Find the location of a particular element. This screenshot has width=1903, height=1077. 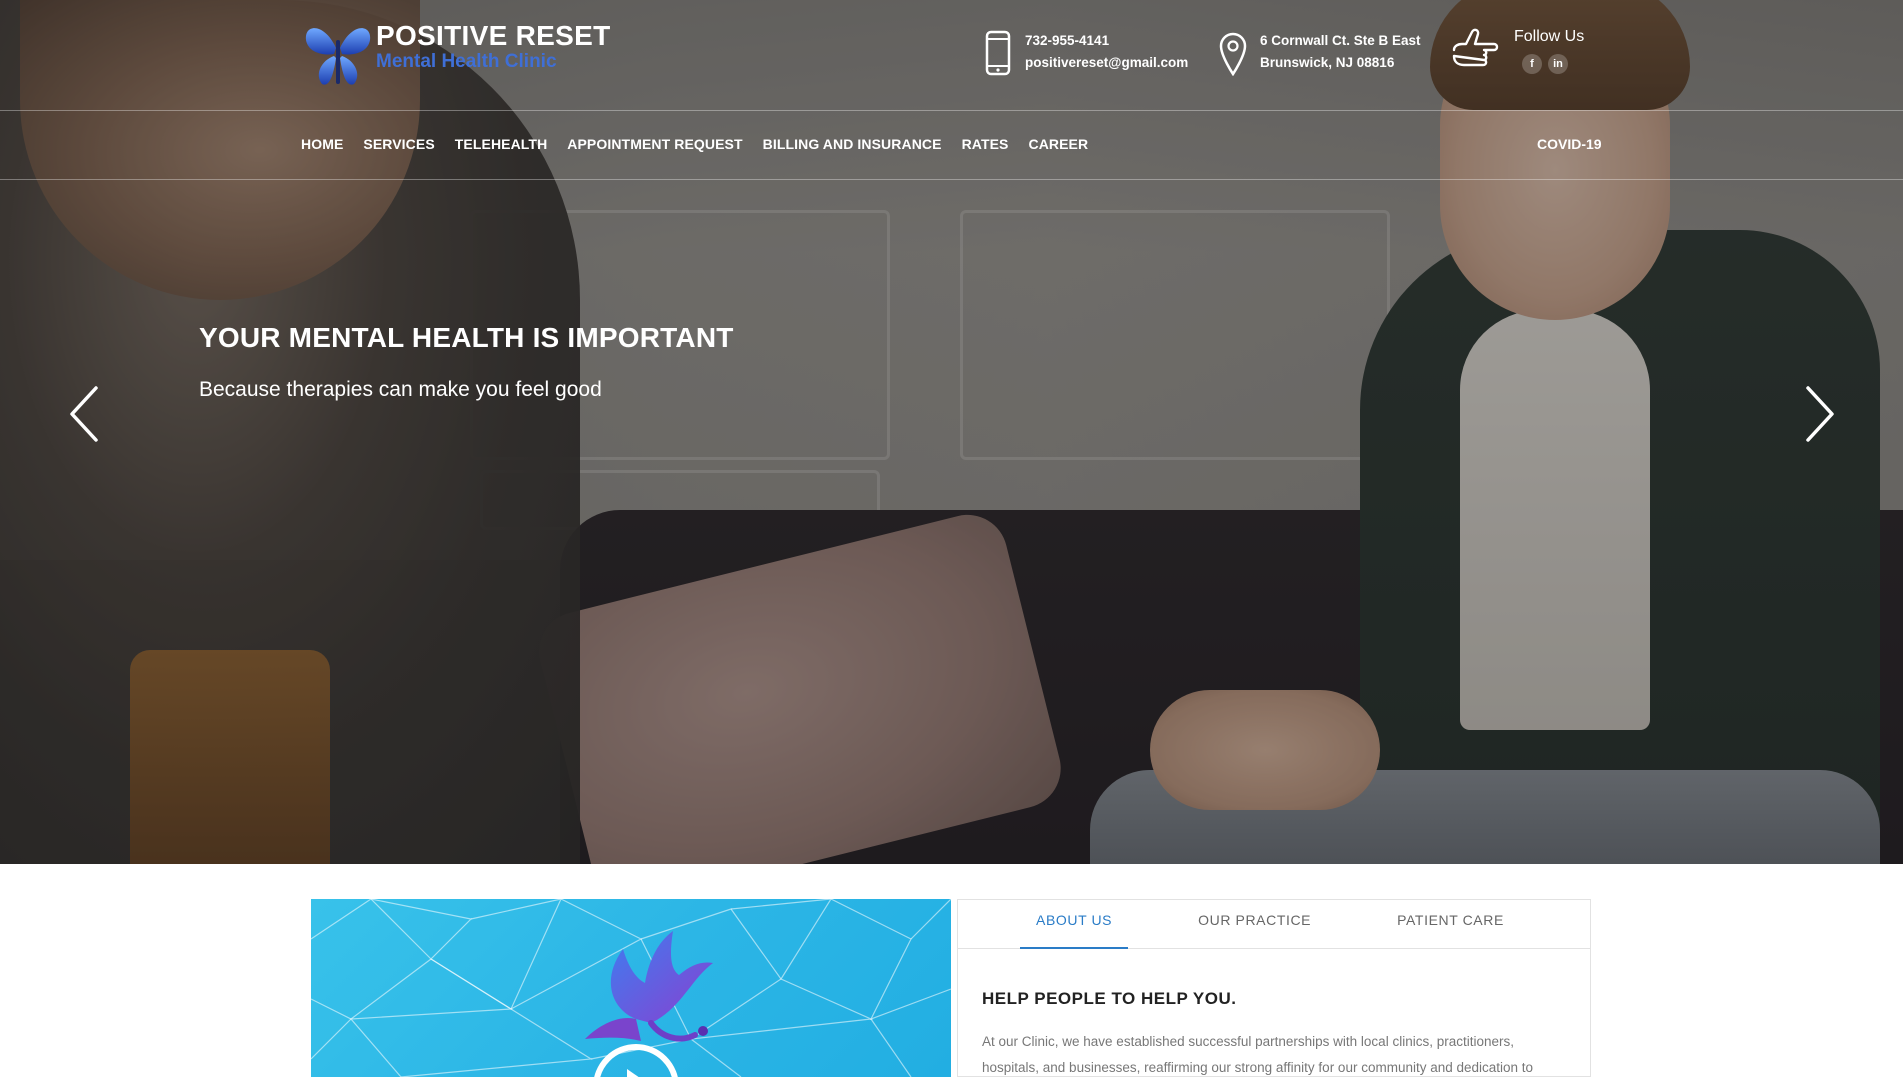

linkedin-icon: in is located at coordinates (1558, 64).